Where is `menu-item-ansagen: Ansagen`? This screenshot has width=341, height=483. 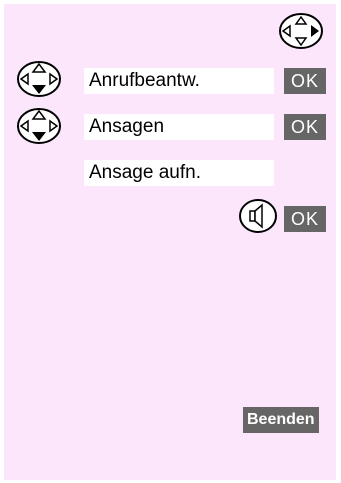 menu-item-ansagen: Ansagen is located at coordinates (179, 127).